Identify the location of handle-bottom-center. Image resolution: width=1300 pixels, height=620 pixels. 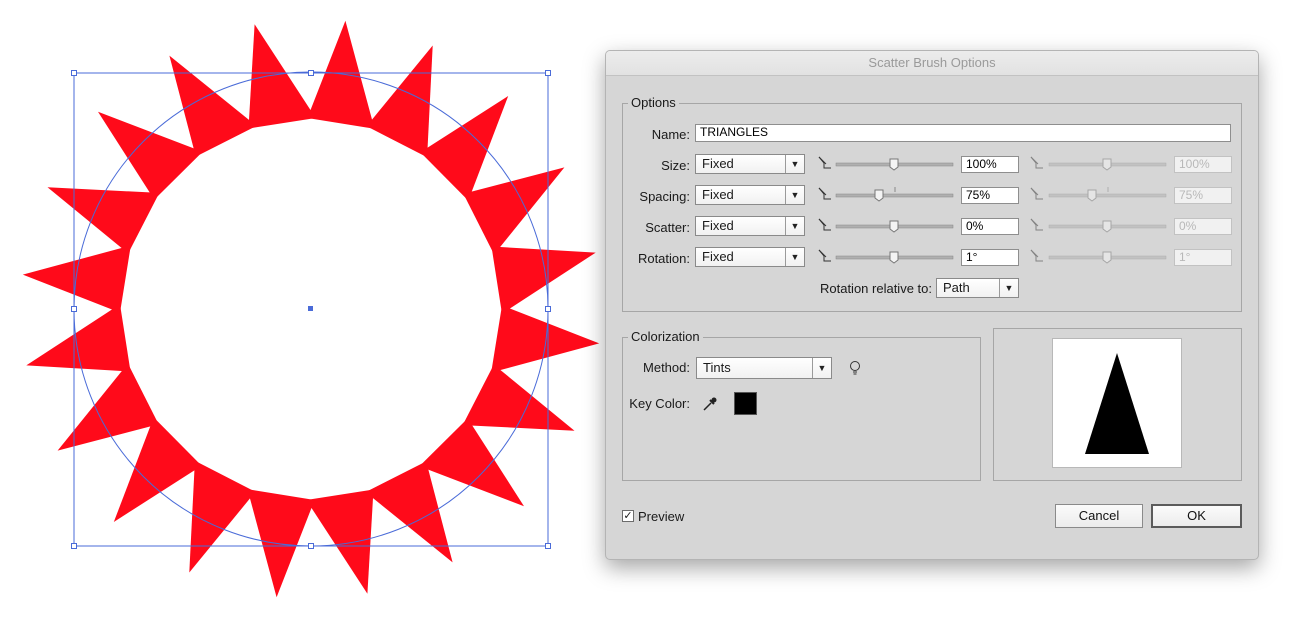
(311, 546).